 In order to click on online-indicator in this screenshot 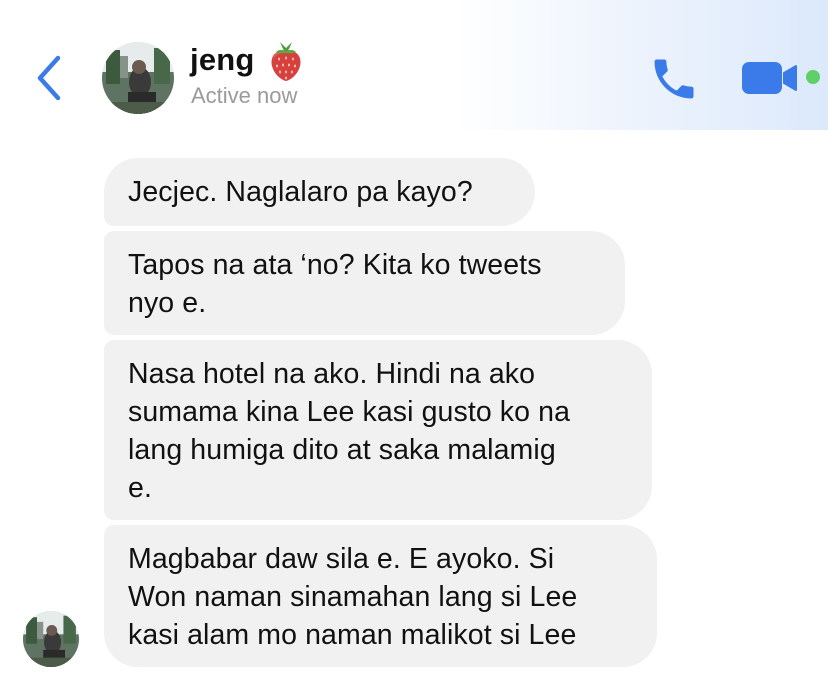, I will do `click(813, 77)`.